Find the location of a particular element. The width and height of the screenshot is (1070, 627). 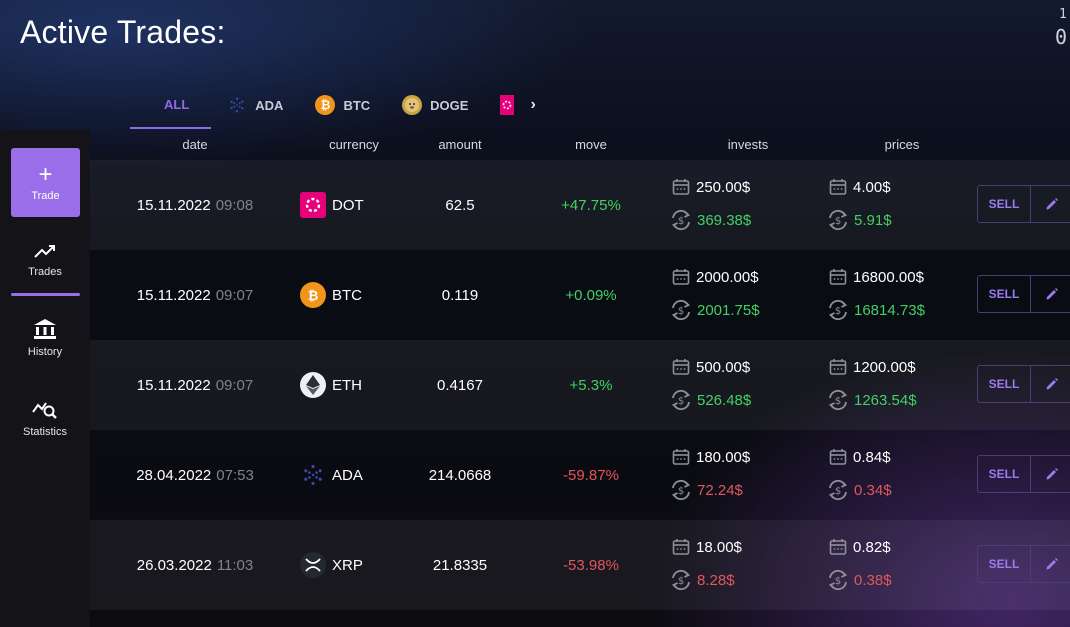

trade-move: -59.87% is located at coordinates (591, 475).